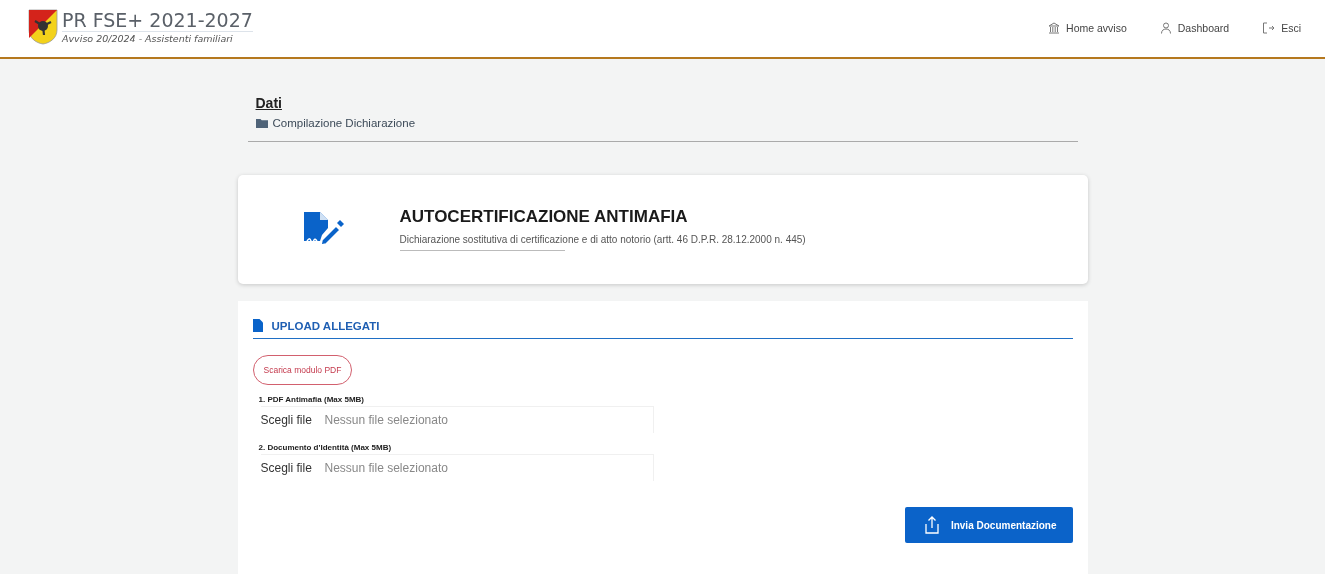 Image resolution: width=1325 pixels, height=574 pixels. Describe the element at coordinates (1165, 28) in the screenshot. I see `user-icon` at that location.